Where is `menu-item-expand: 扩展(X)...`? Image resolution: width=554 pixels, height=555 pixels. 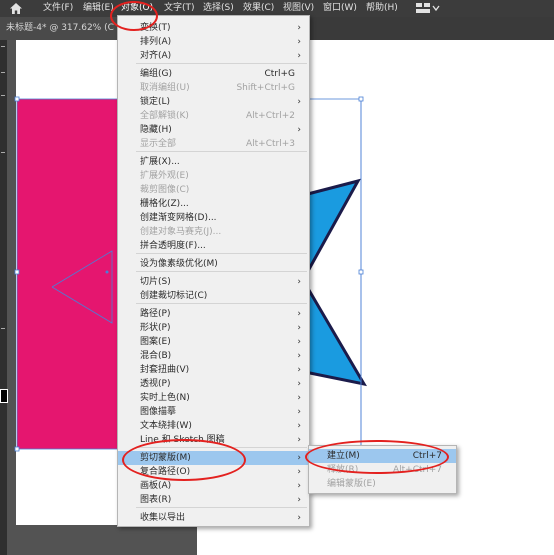 menu-item-expand: 扩展(X)... is located at coordinates (213, 162).